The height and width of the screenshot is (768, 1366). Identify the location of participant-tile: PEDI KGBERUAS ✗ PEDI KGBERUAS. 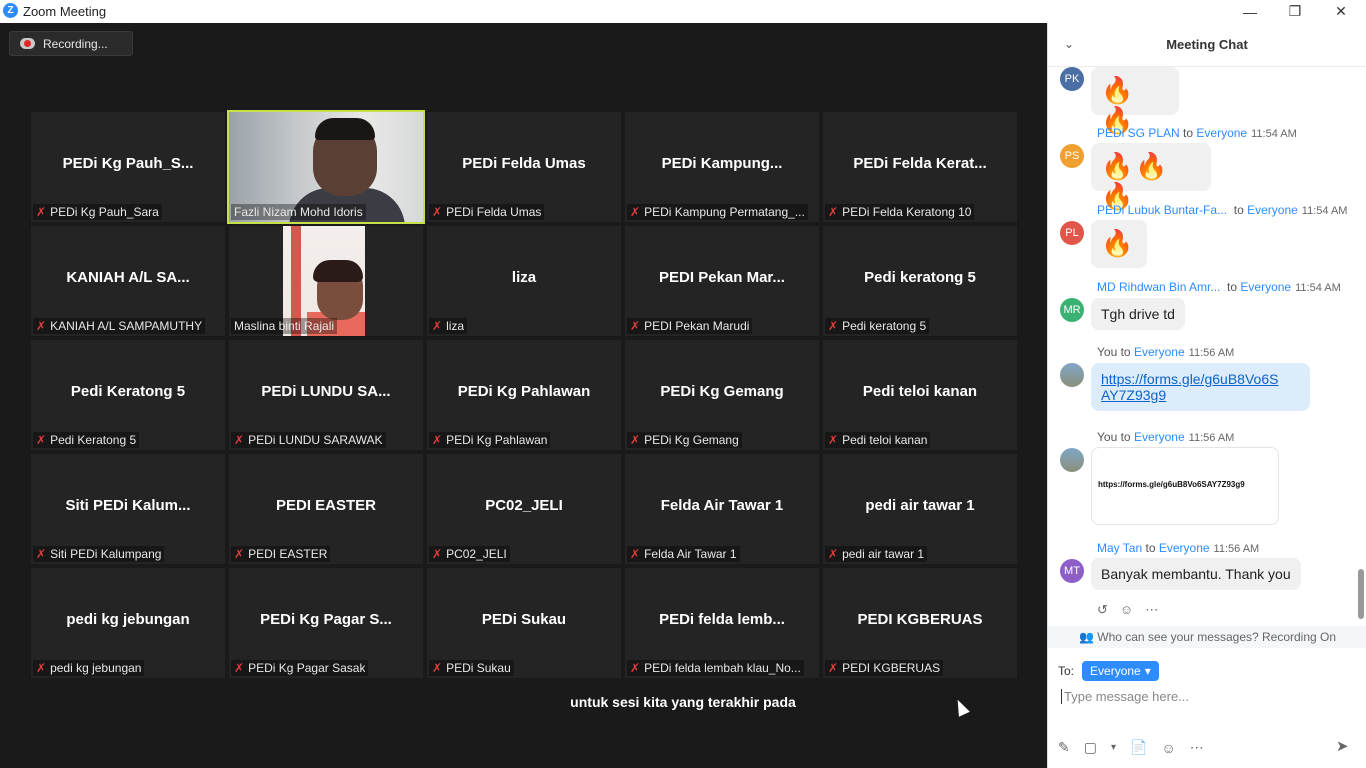
(920, 623).